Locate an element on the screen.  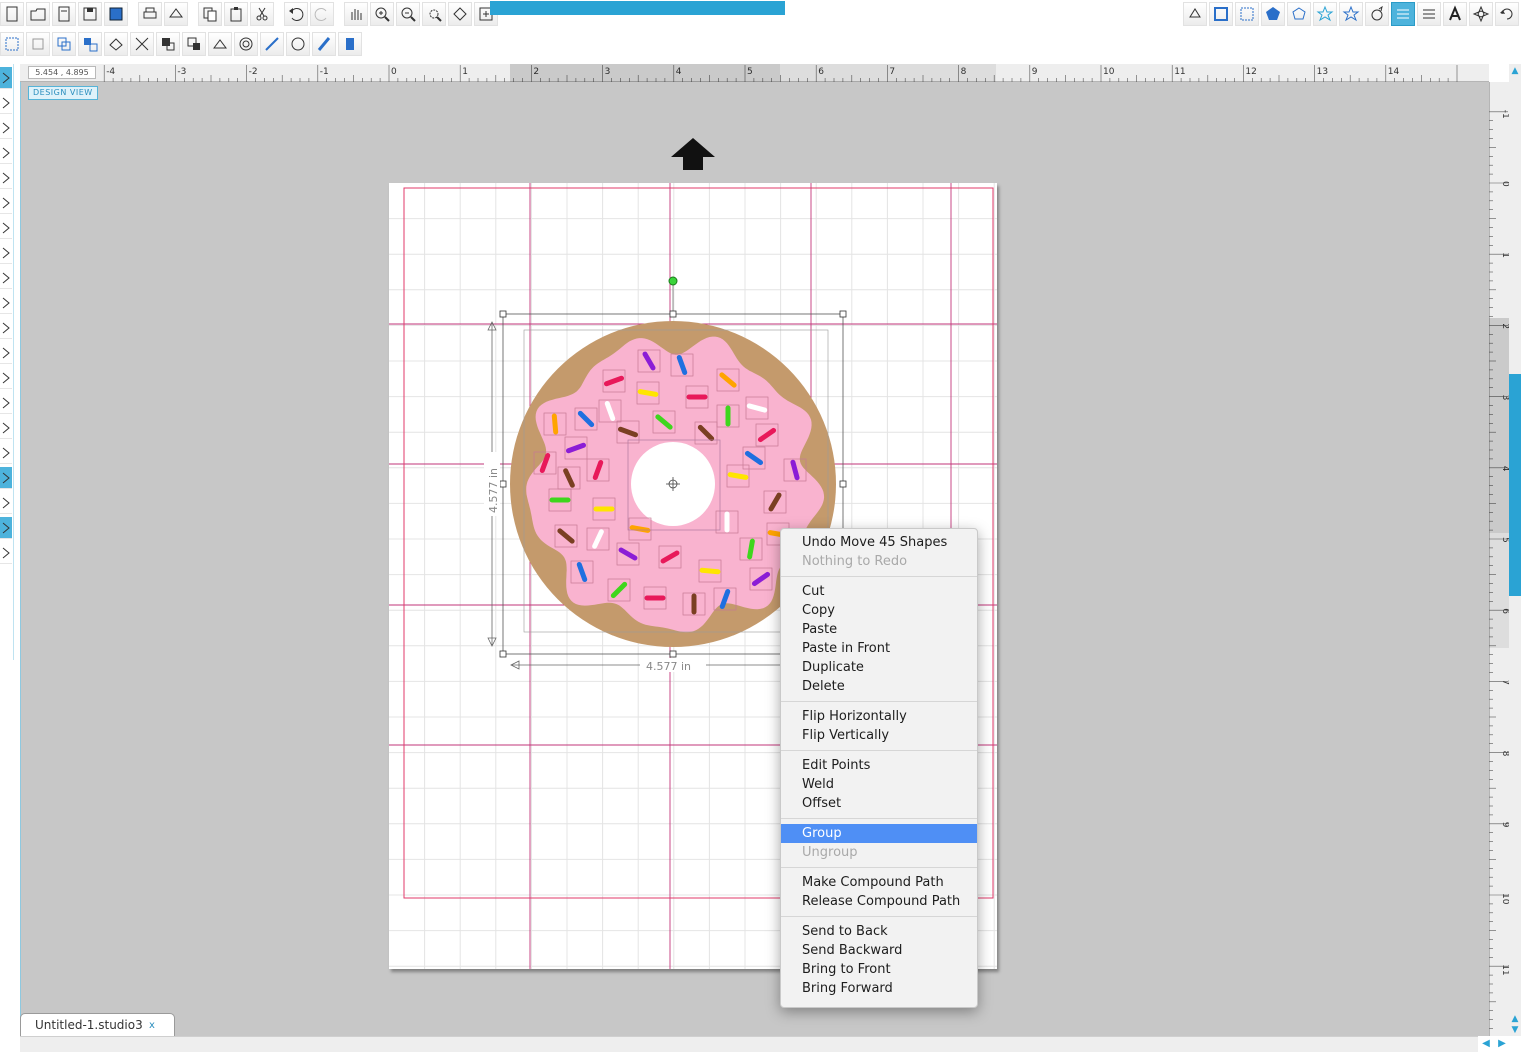
scroll-down-icon: ▼ is located at coordinates (1515, 1030).